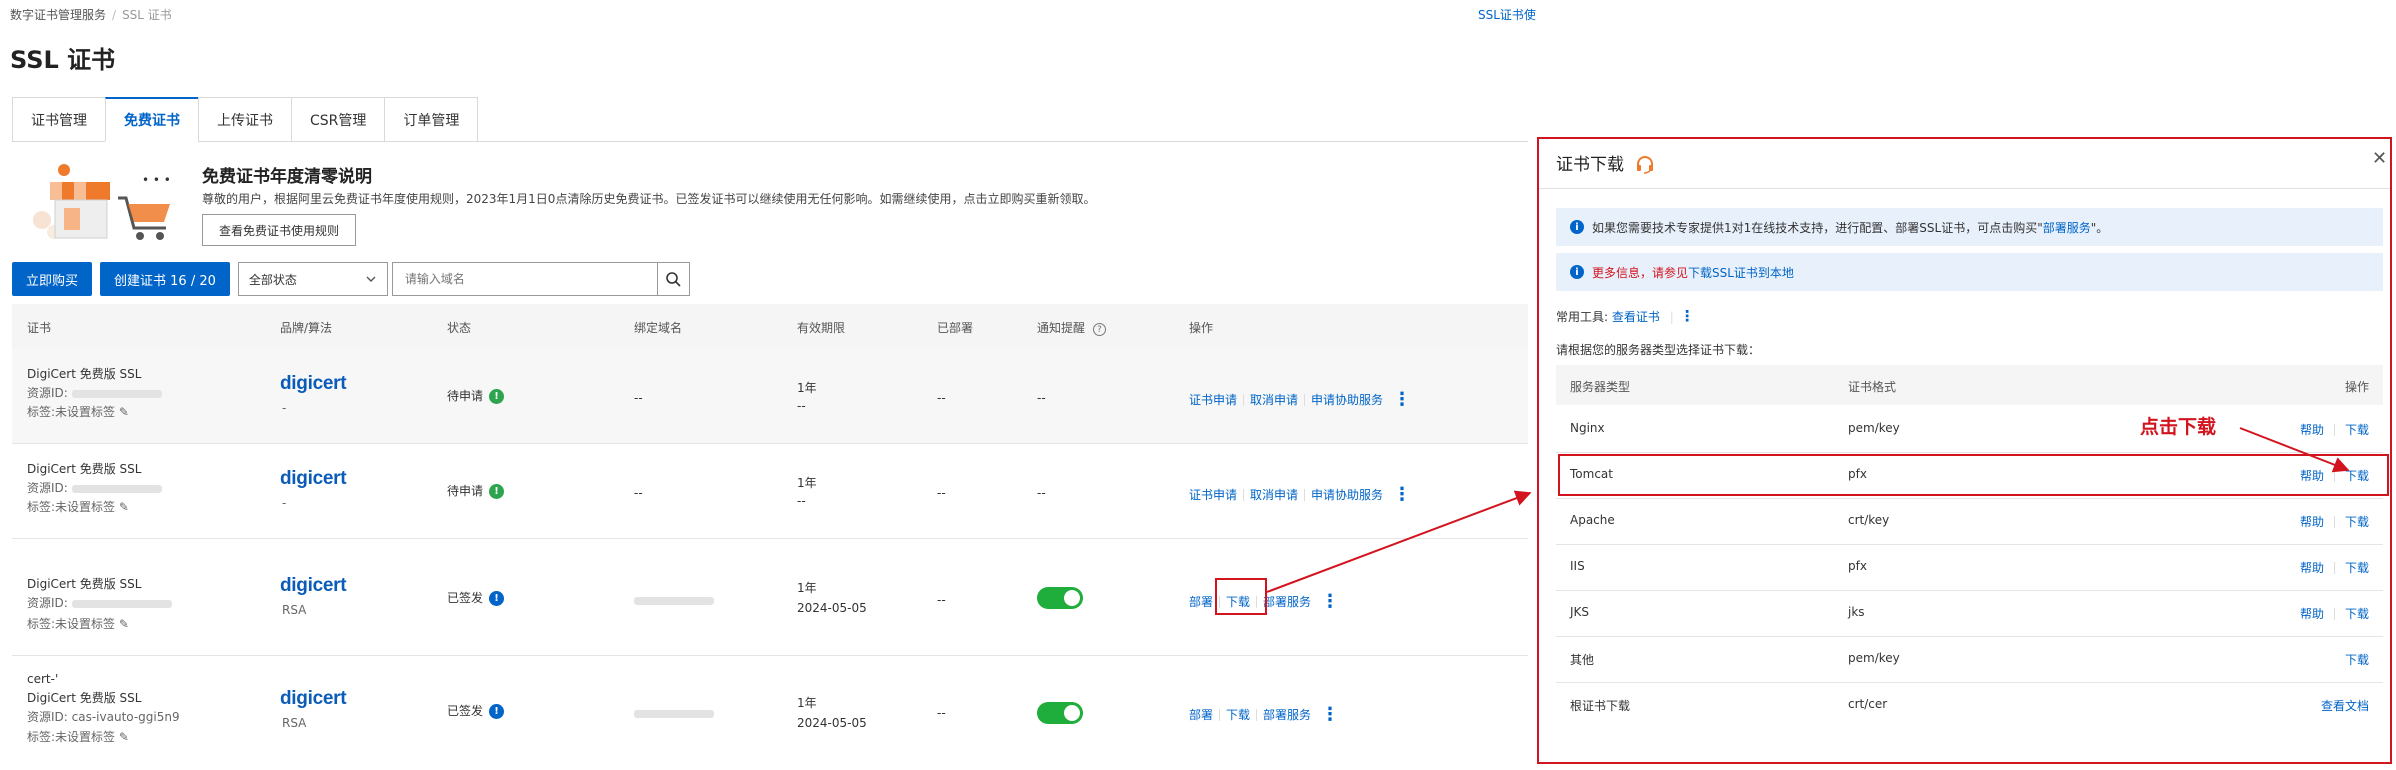 The image size is (2396, 770). Describe the element at coordinates (1973, 475) in the screenshot. I see `tomcat-row-highlight-box` at that location.